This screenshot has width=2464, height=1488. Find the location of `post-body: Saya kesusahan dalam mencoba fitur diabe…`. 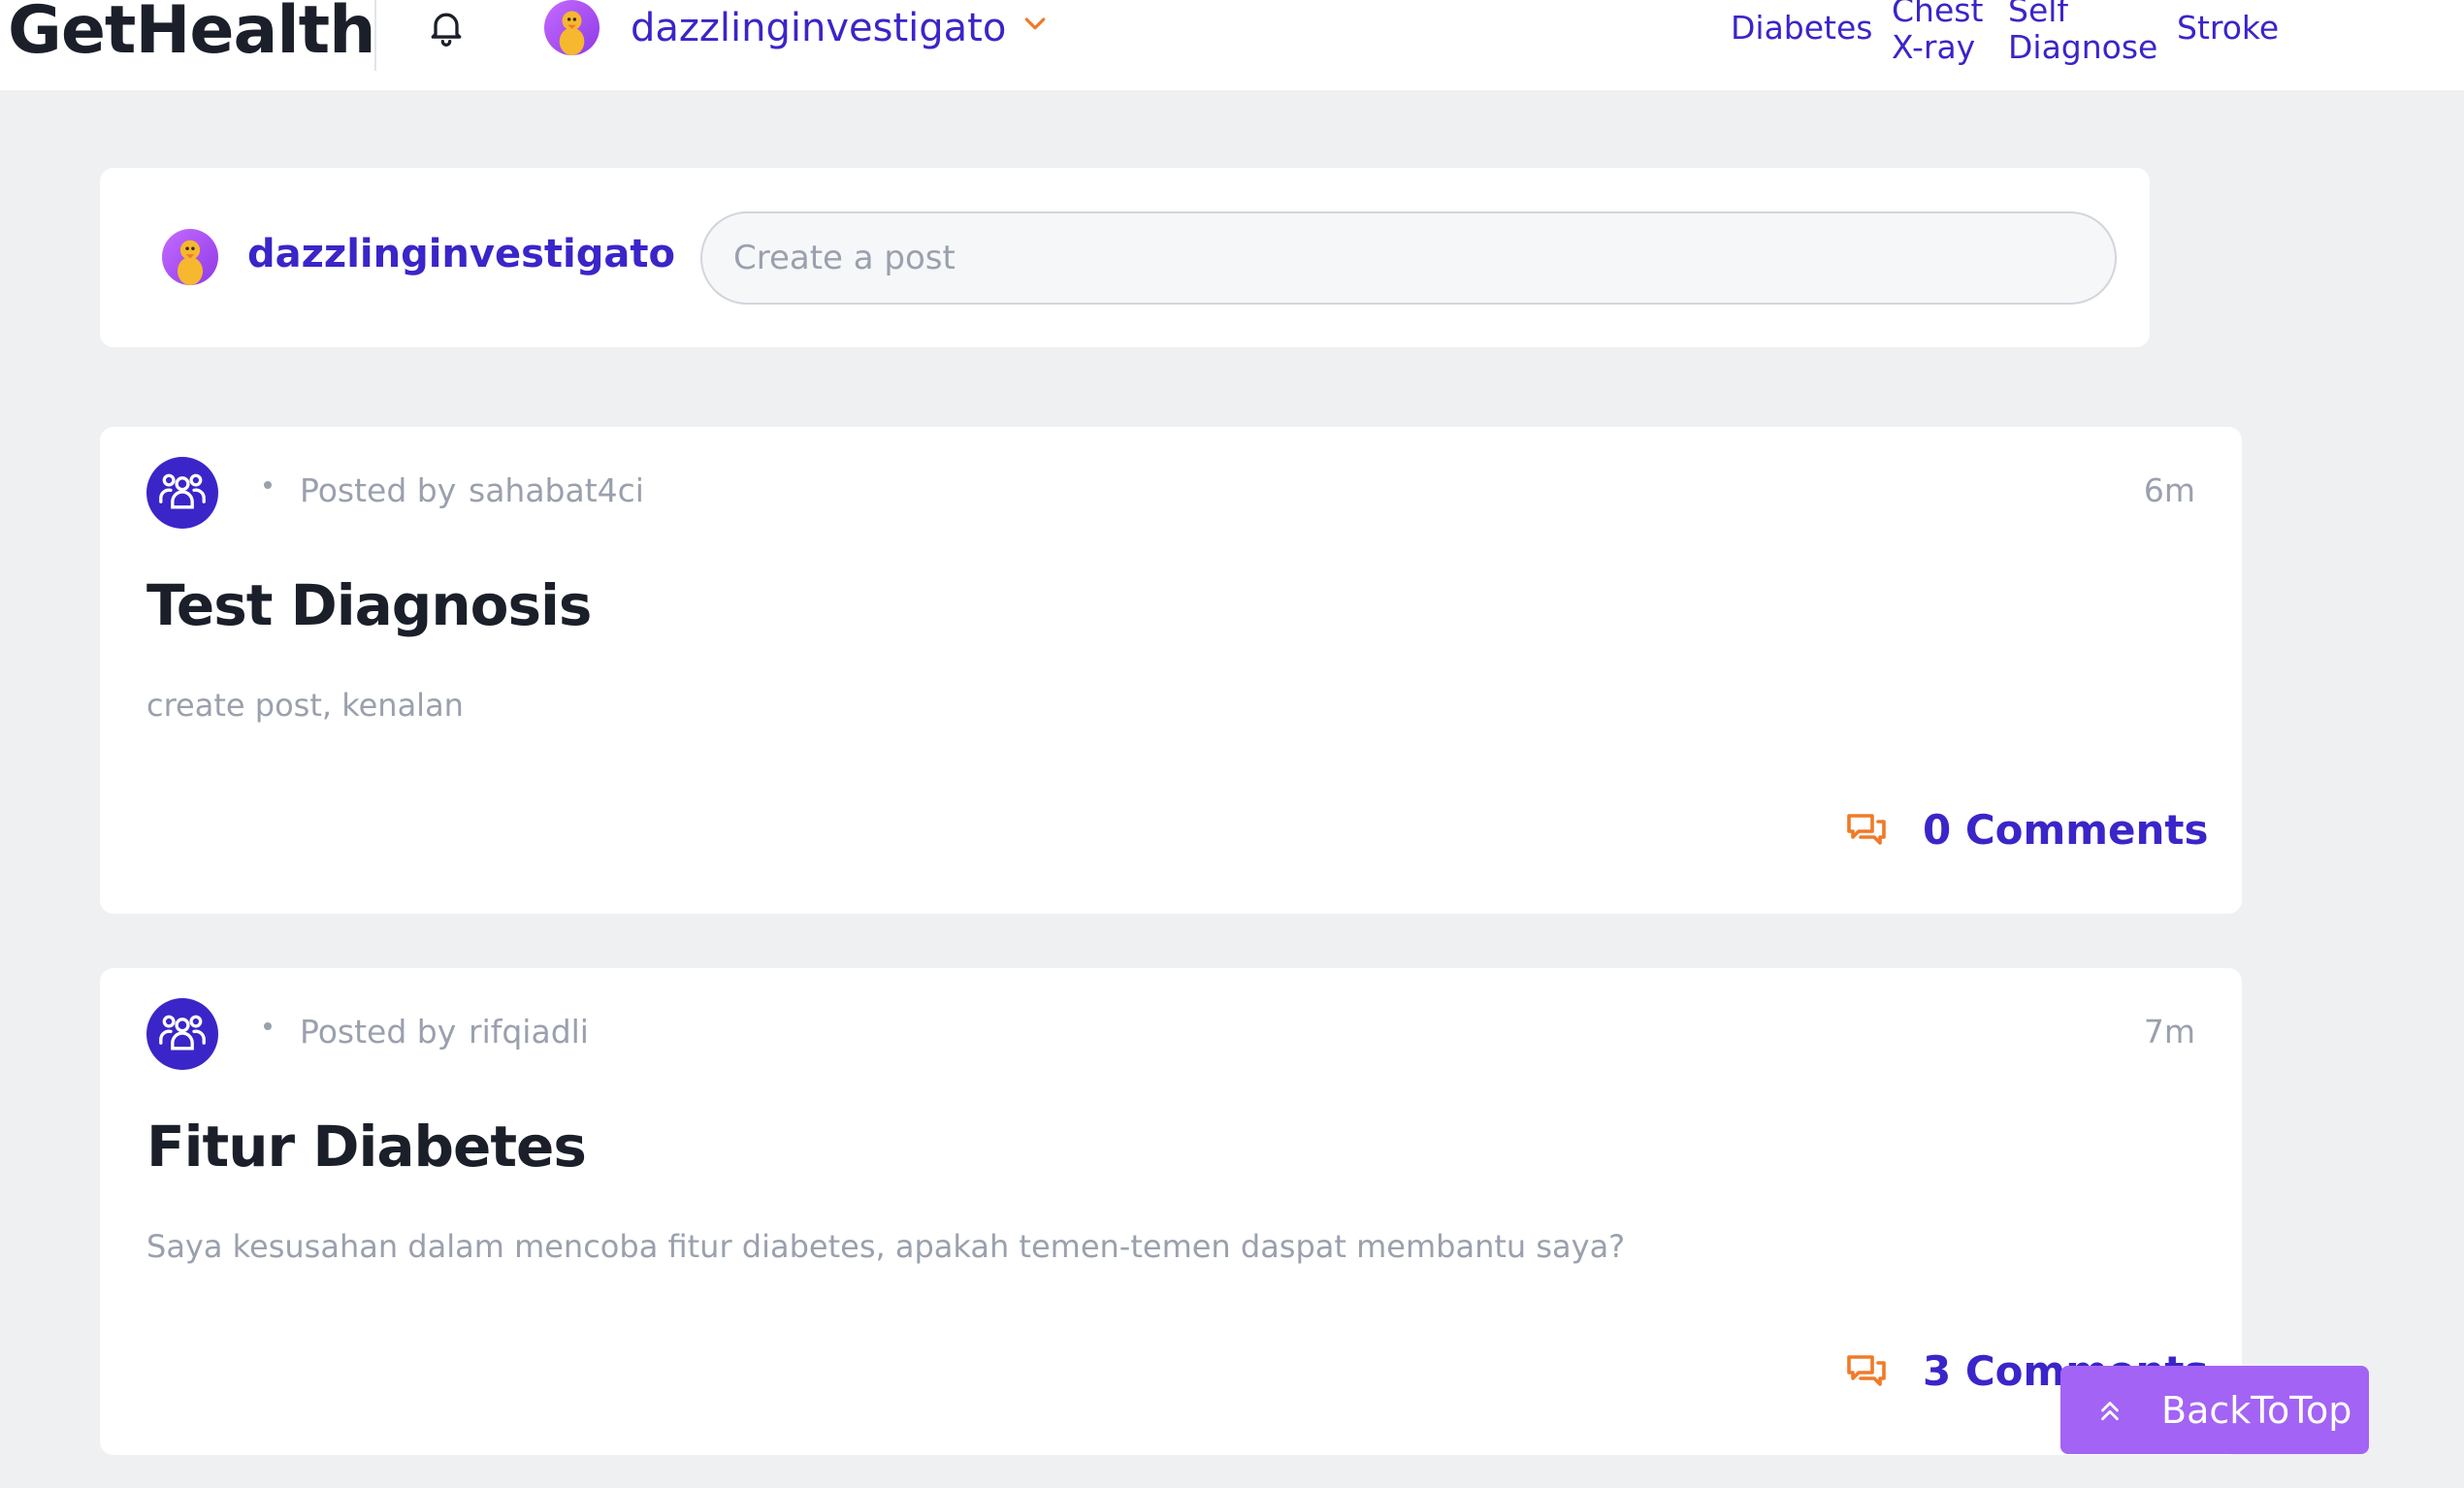

post-body: Saya kesusahan dalam mencoba fitur diabe… is located at coordinates (886, 1247).